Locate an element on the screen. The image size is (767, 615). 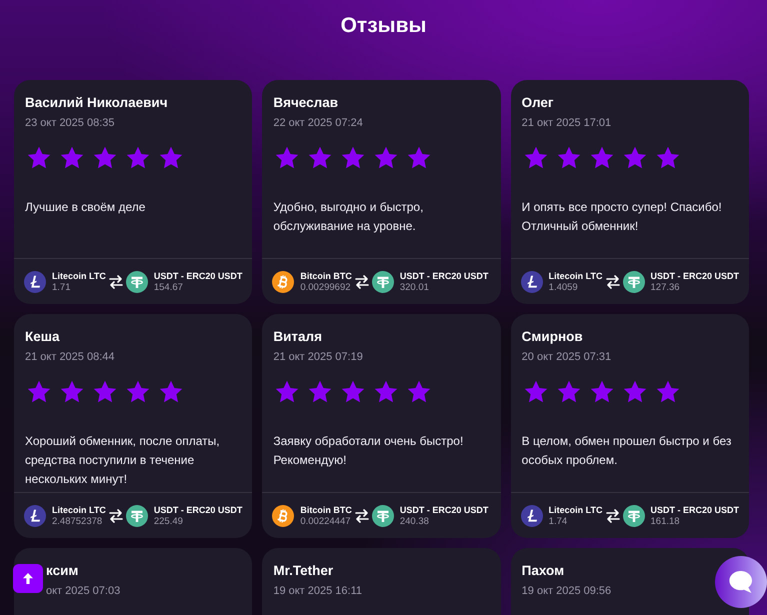
chat-button is located at coordinates (741, 582).